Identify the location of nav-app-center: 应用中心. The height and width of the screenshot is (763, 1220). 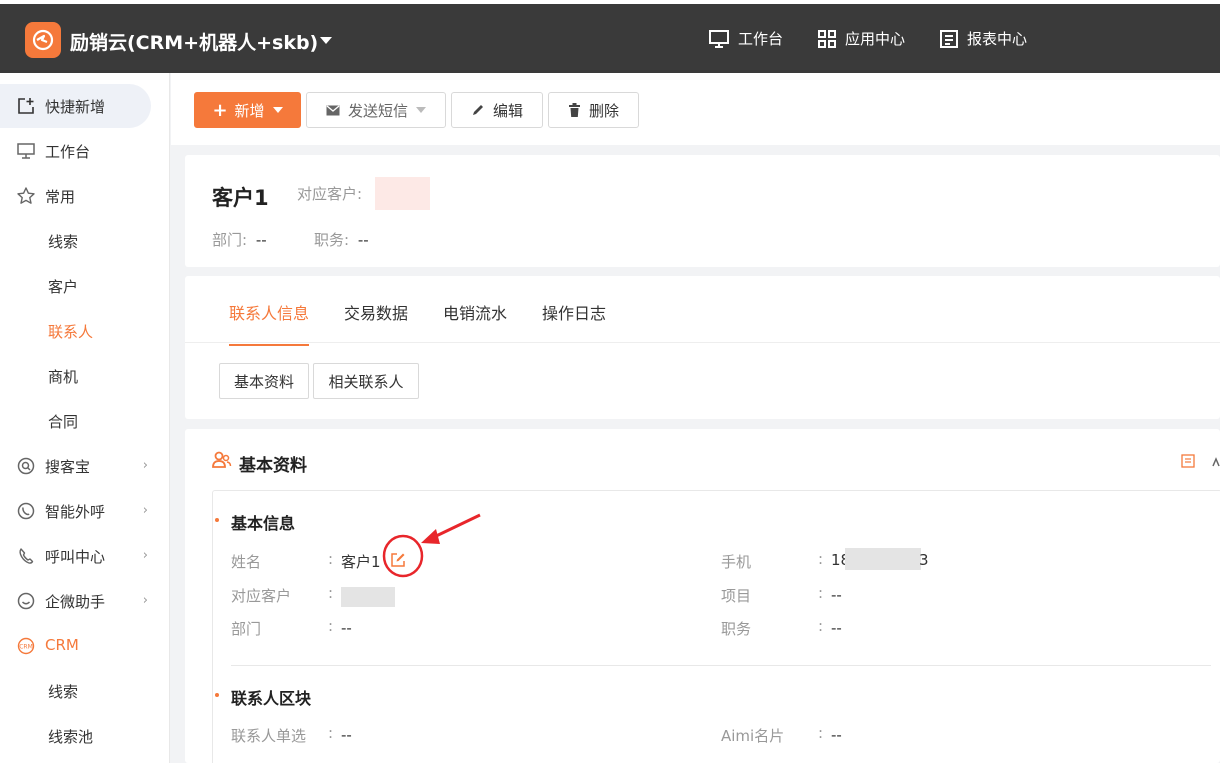
(861, 38).